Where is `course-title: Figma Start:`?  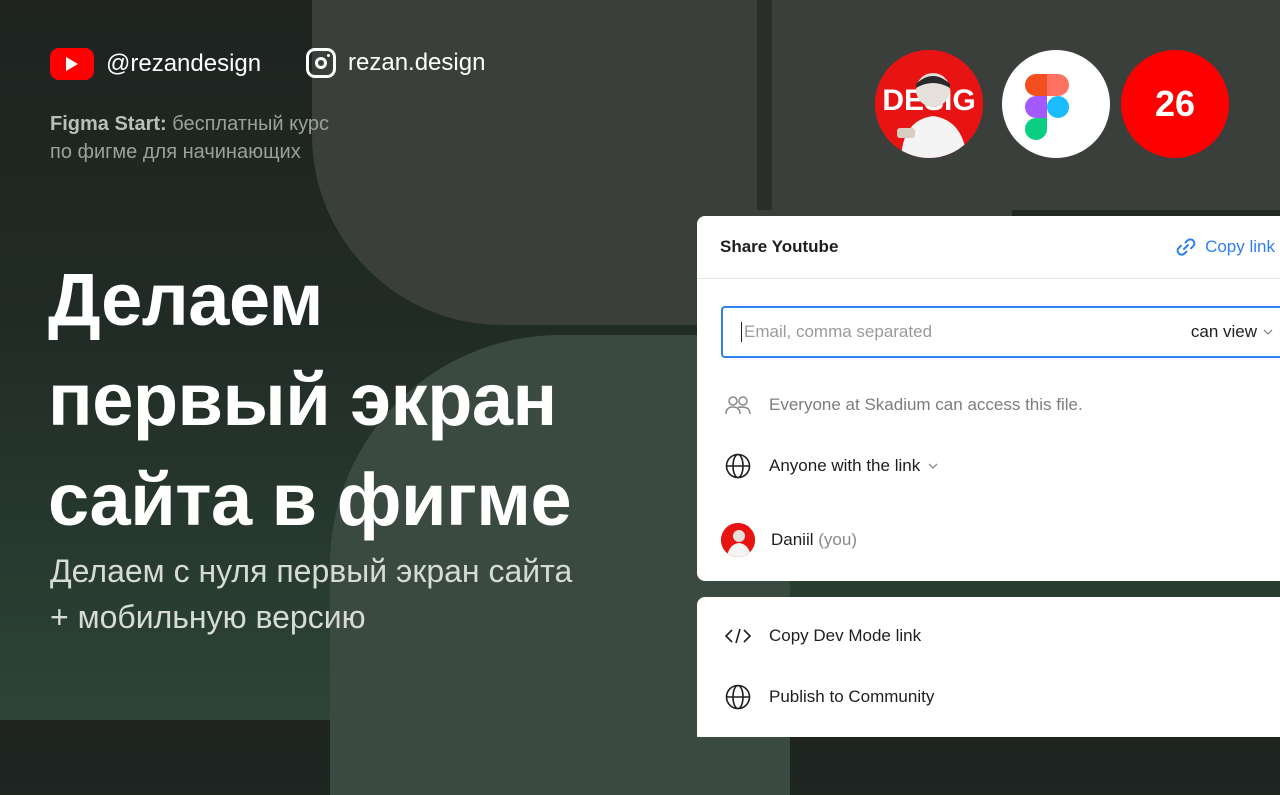
course-title: Figma Start: is located at coordinates (108, 124).